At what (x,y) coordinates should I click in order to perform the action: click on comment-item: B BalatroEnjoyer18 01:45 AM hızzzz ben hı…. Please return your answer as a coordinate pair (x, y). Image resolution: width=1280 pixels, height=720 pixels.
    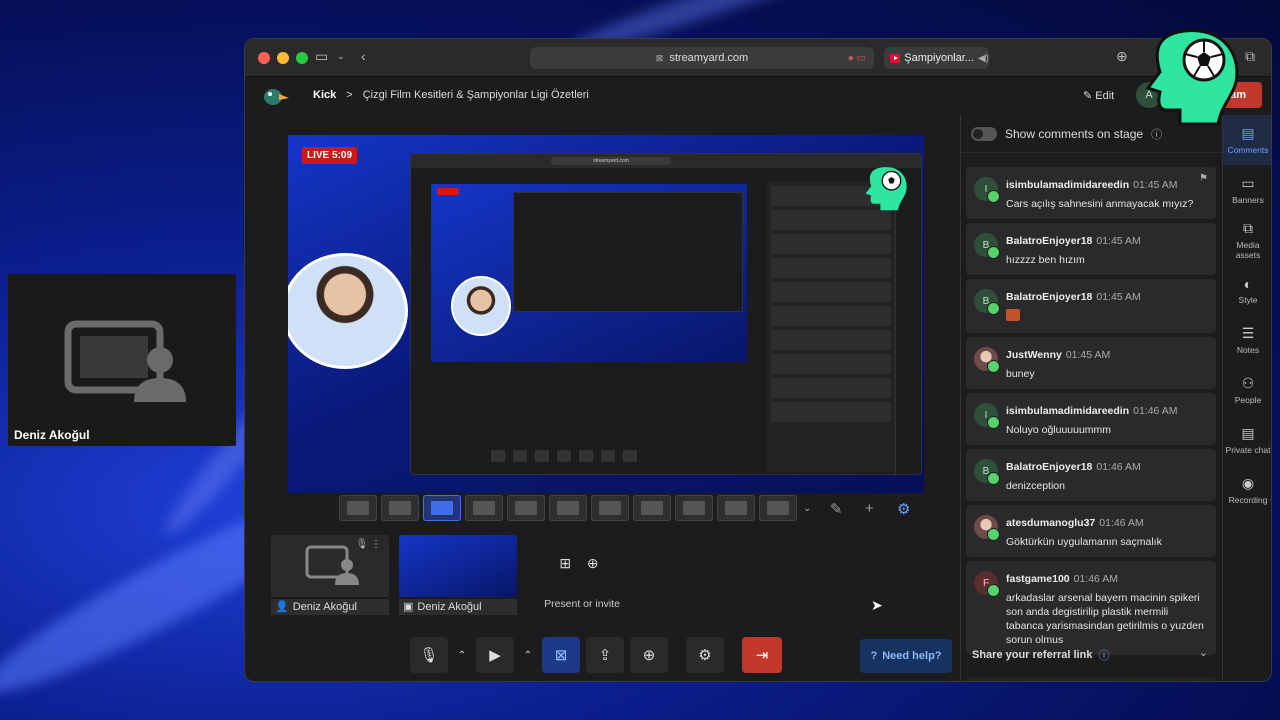
    Looking at the image, I should click on (1091, 249).